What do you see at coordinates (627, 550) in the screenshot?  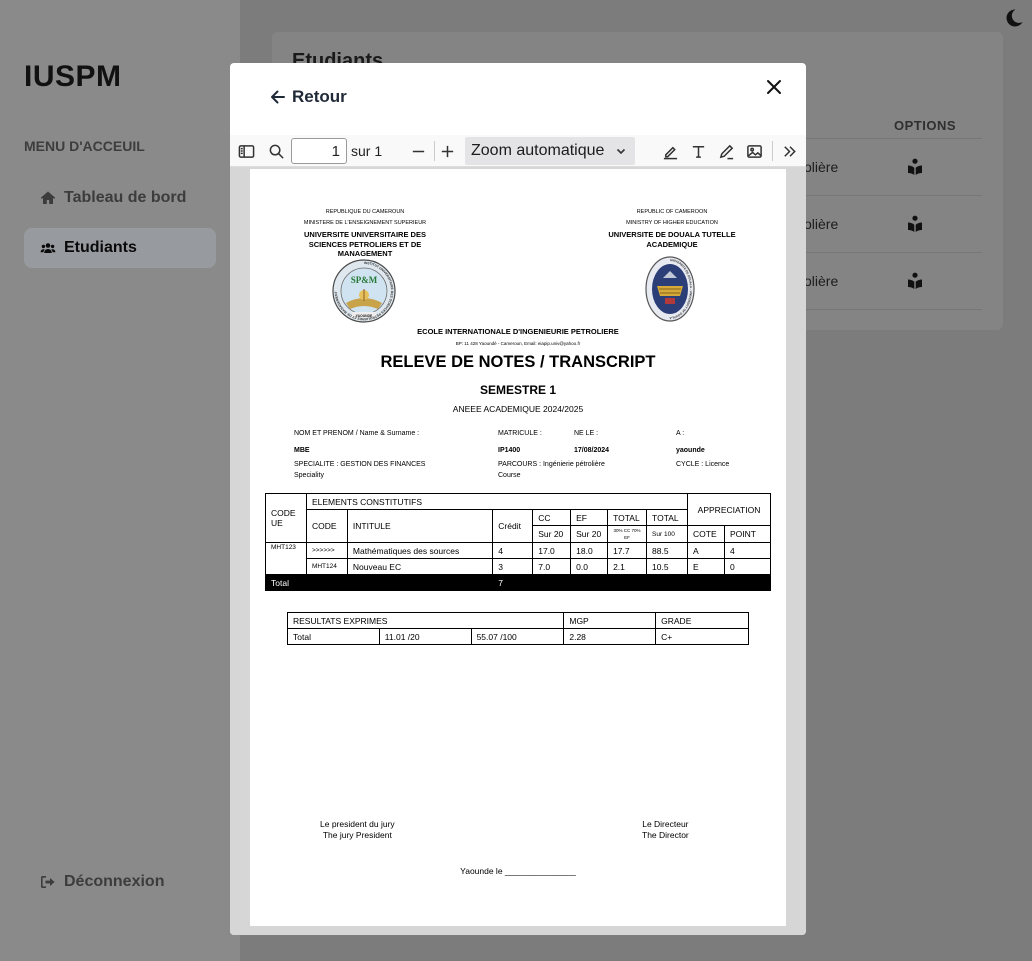 I see `total-cell: 17.7` at bounding box center [627, 550].